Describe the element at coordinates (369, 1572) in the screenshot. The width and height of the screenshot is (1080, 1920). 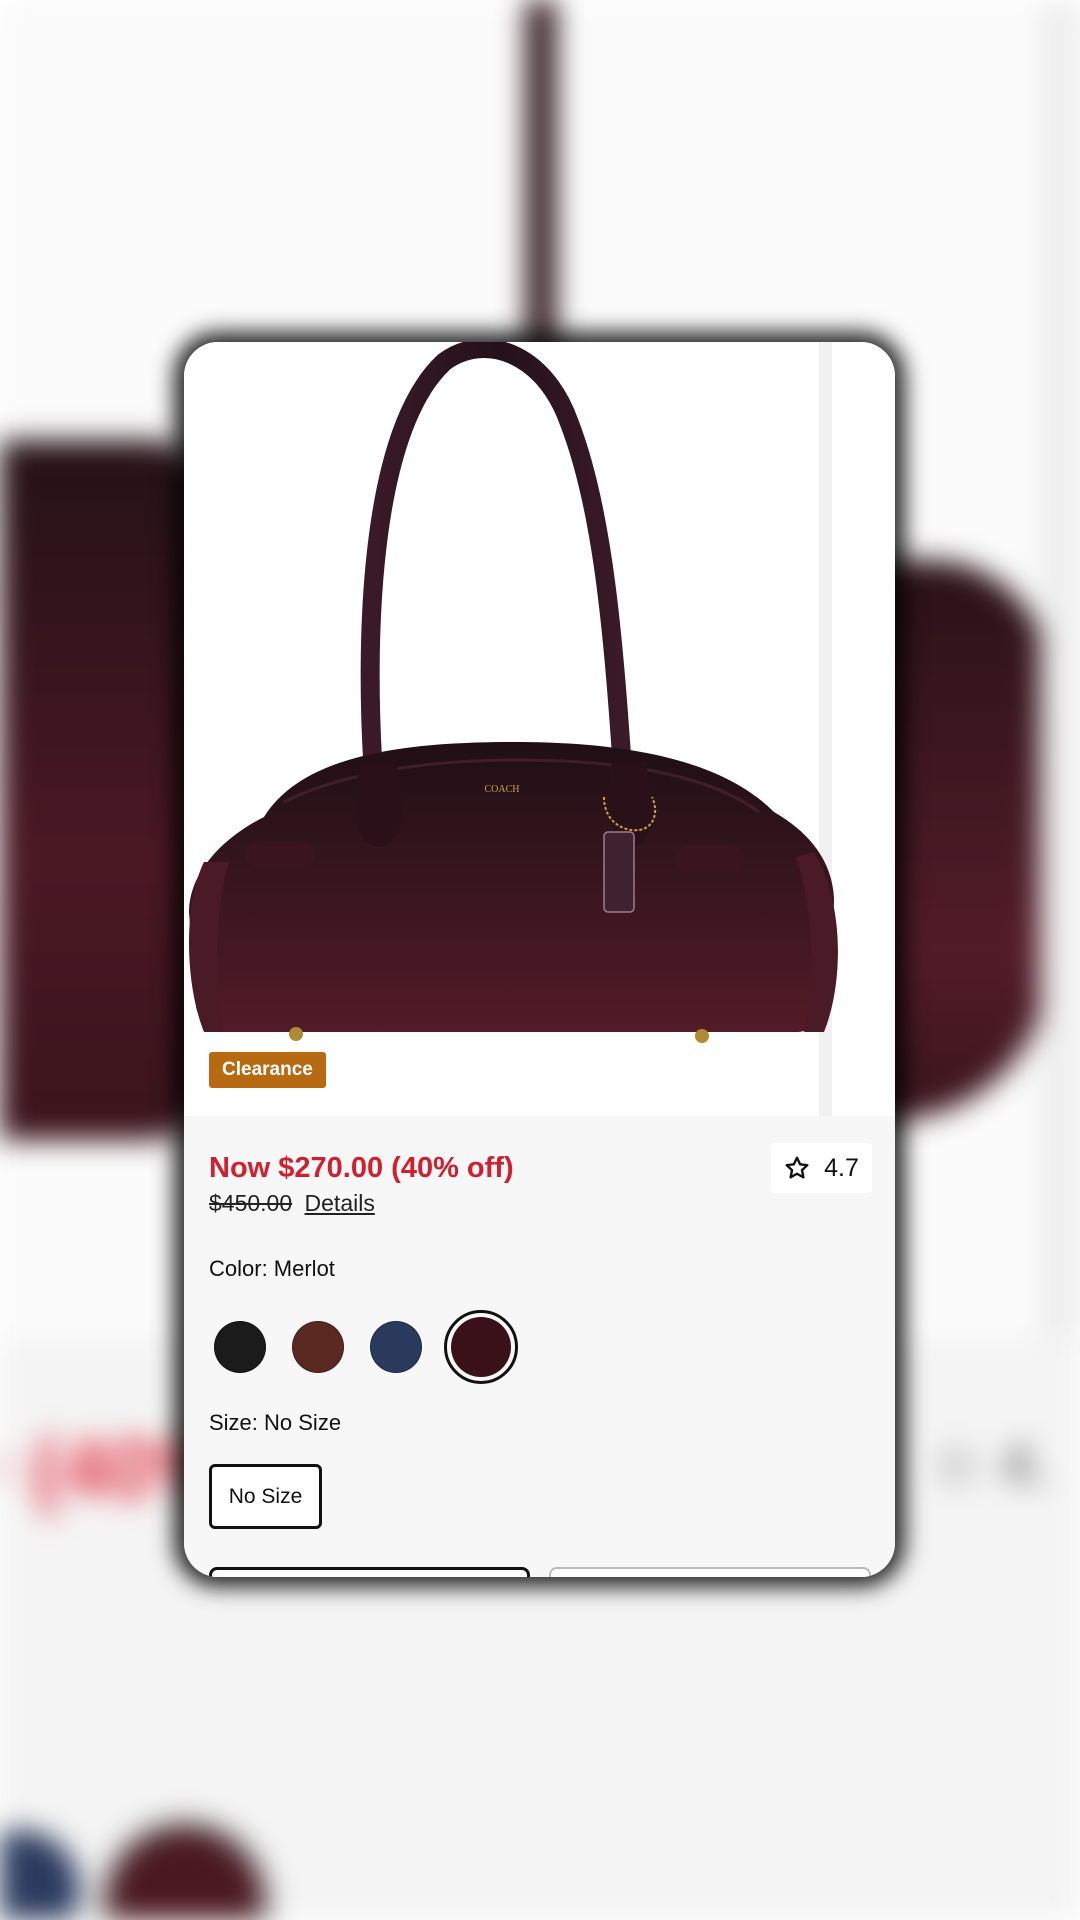
I see `add-to-bag-button` at that location.